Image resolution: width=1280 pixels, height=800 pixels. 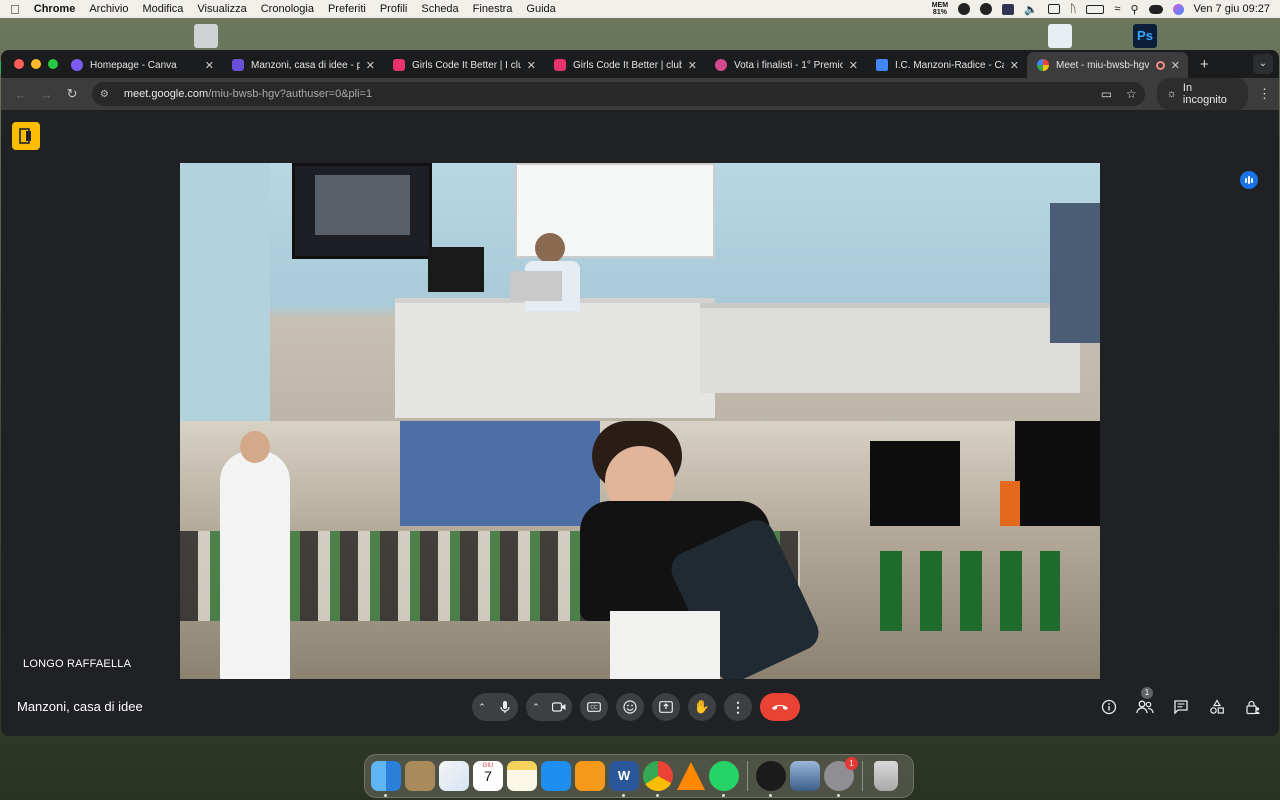 I want to click on tab-meet: Meet - miu-bwsb-hgv ✕, so click(x=1107, y=65).